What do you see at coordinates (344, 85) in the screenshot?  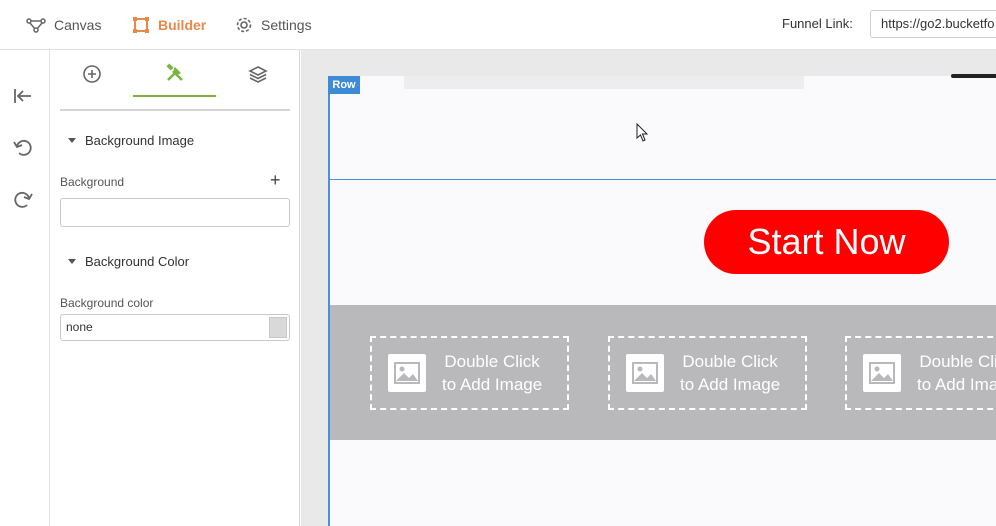 I see `row-badge: Row` at bounding box center [344, 85].